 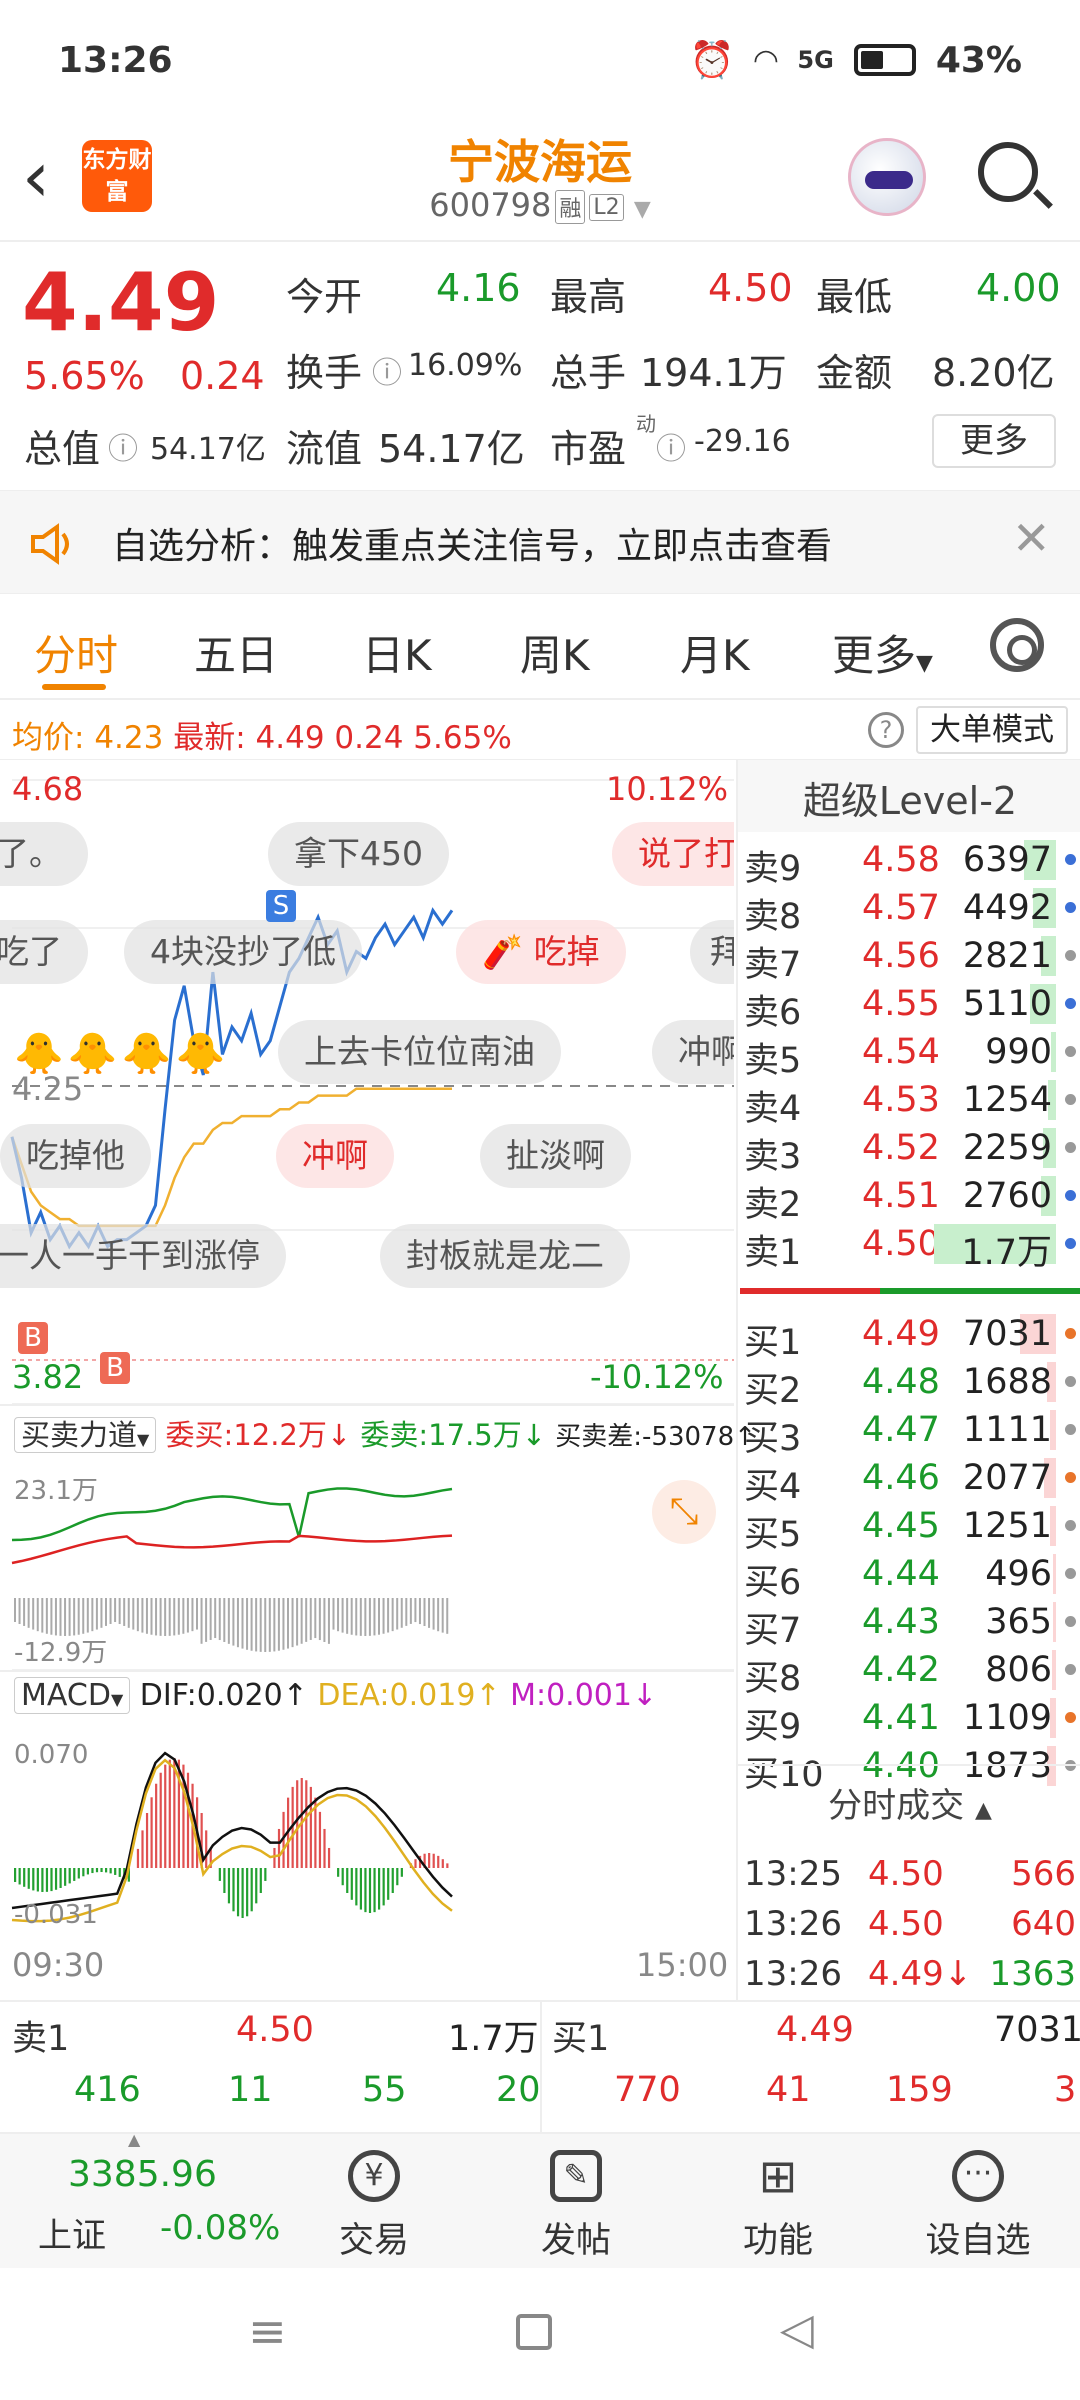 I want to click on emoji-reactions: 🐥🐥🐥🐥, so click(x=121, y=1053).